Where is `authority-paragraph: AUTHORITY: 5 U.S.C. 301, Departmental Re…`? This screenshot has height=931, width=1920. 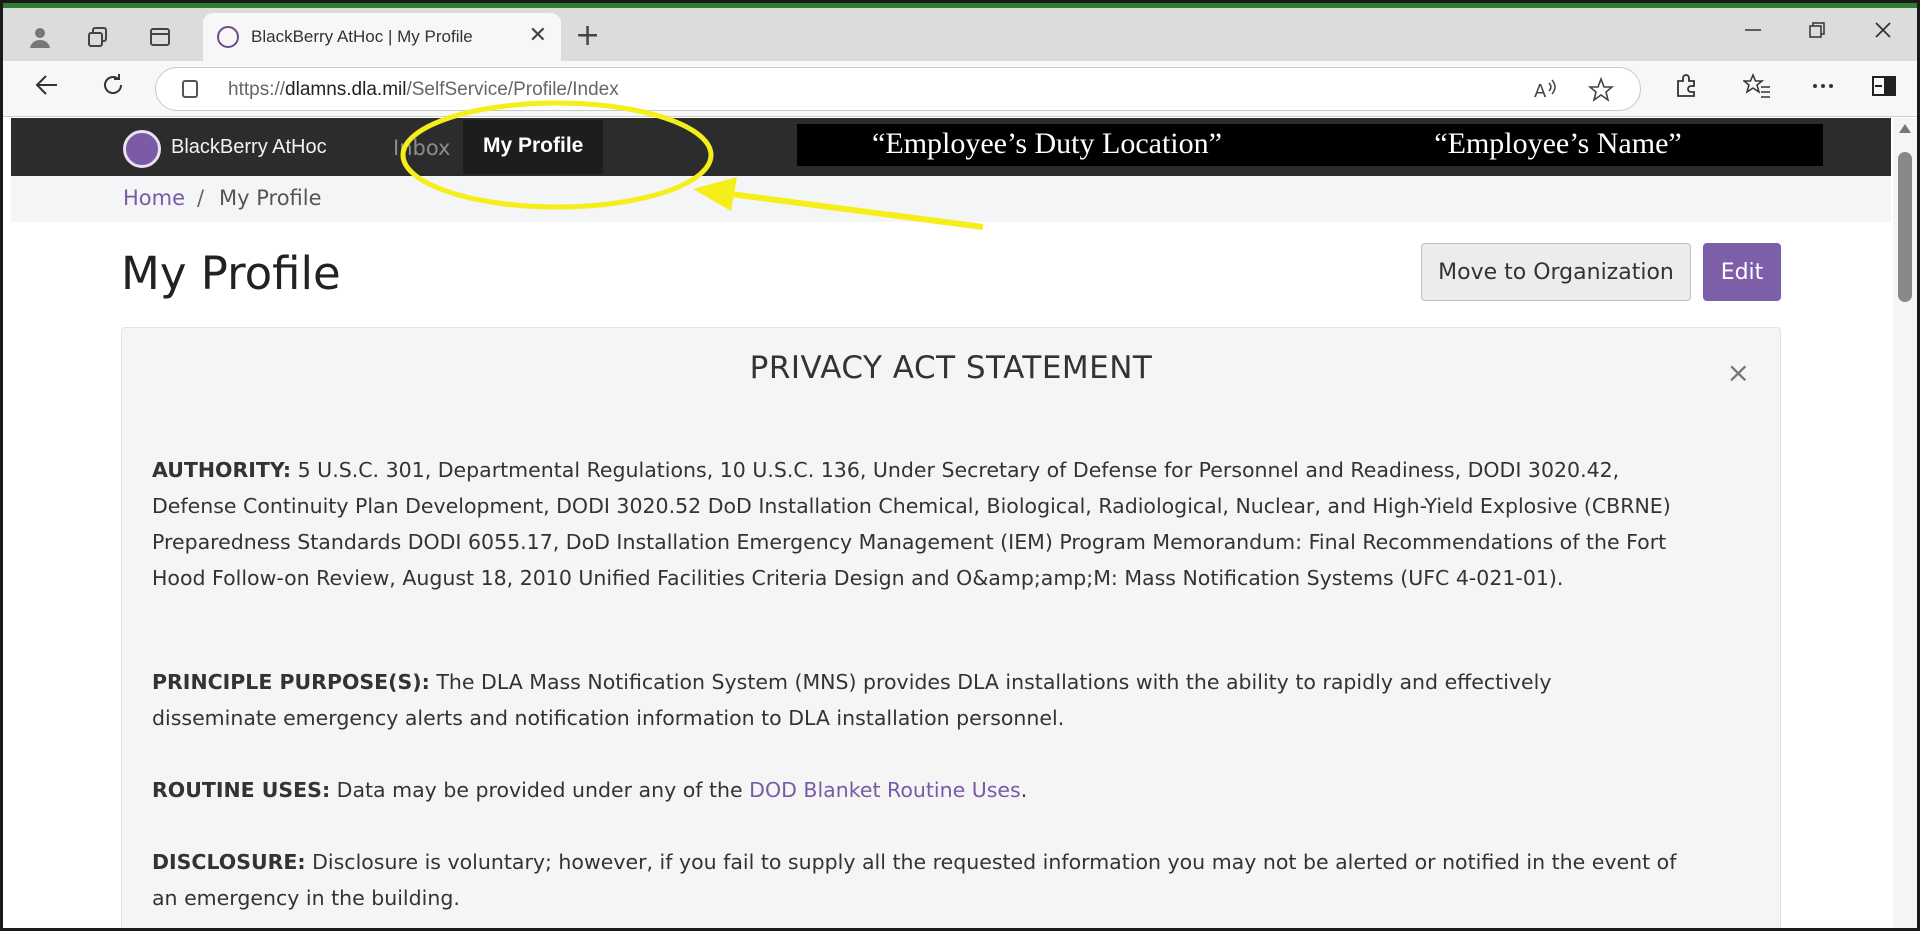 authority-paragraph: AUTHORITY: 5 U.S.C. 301, Departmental Re… is located at coordinates (911, 524).